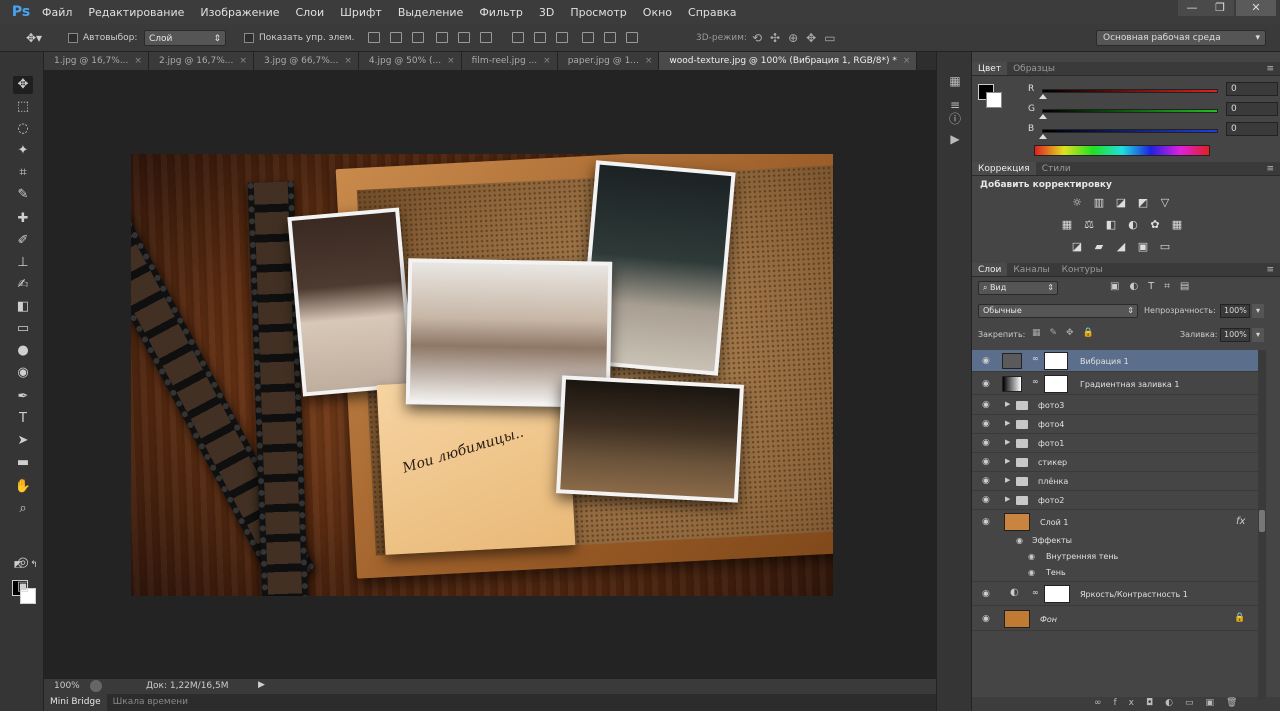  Describe the element at coordinates (486, 37) in the screenshot. I see `align-right-icon` at that location.